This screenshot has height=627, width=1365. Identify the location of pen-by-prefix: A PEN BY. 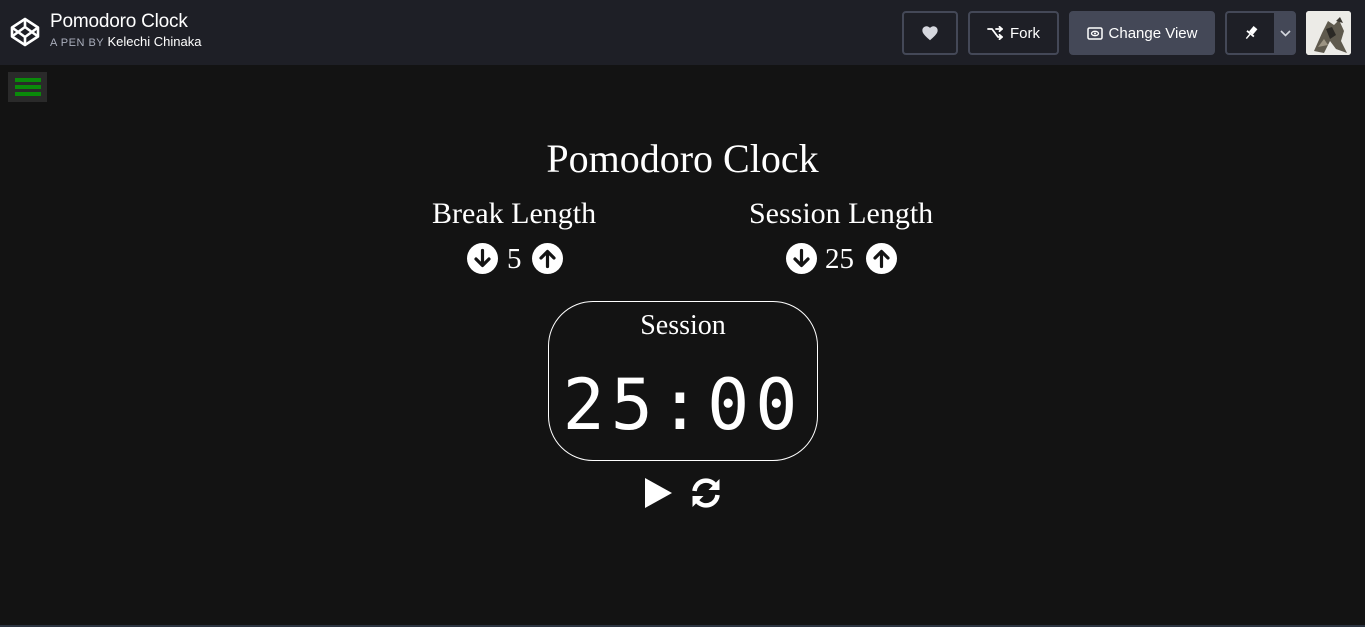
(77, 43).